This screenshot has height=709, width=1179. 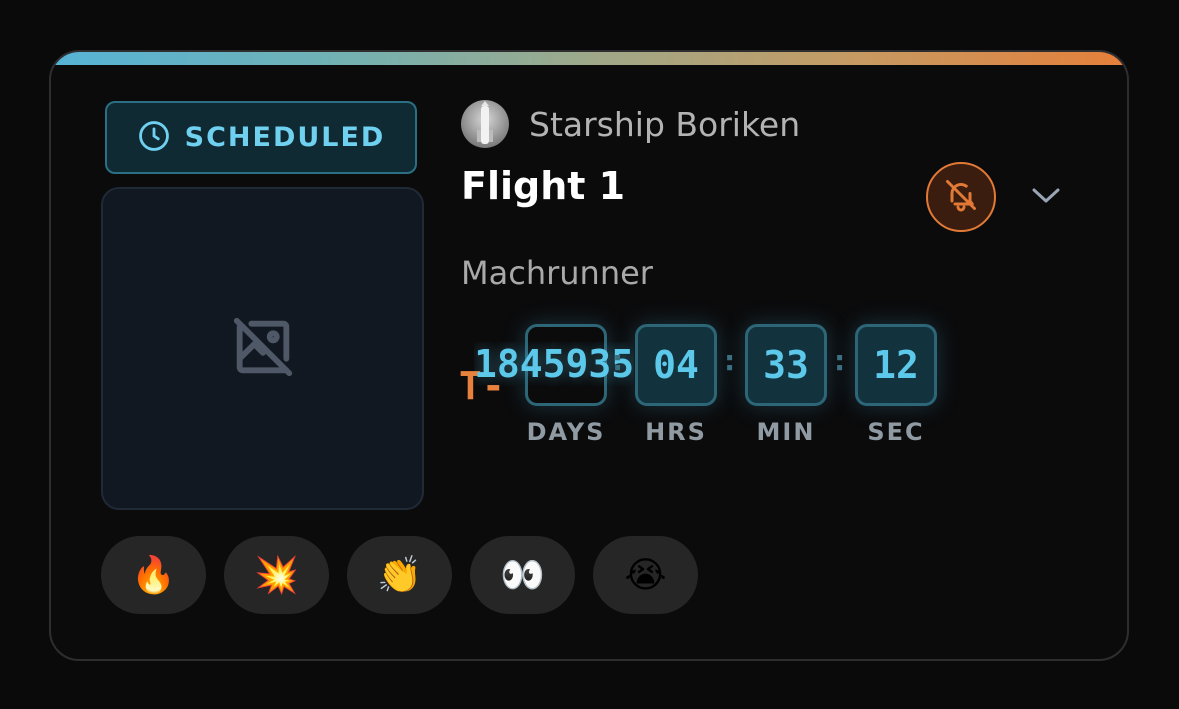 I want to click on reaction-clap-button: 👏, so click(x=399, y=575).